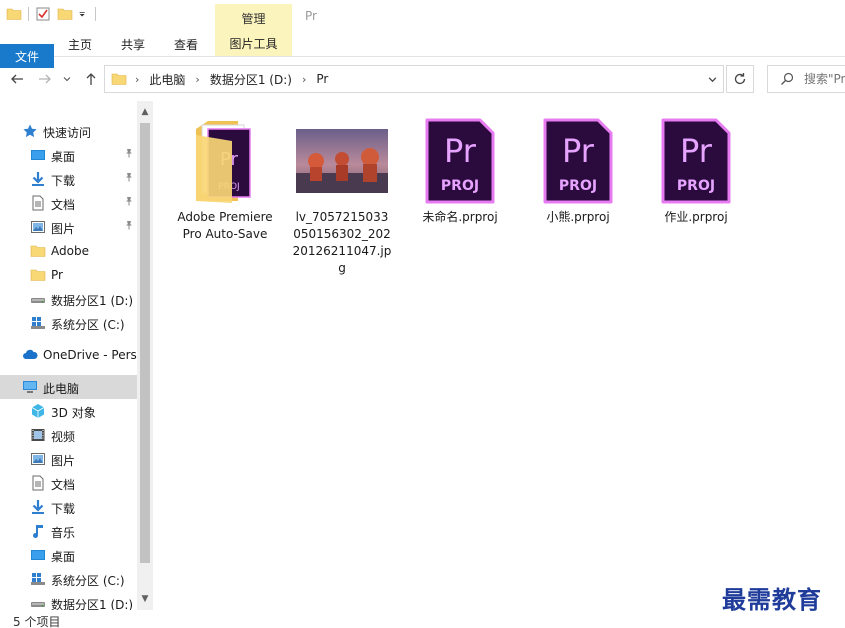 This screenshot has height=628, width=845. What do you see at coordinates (38, 299) in the screenshot?
I see `drive-icon` at bounding box center [38, 299].